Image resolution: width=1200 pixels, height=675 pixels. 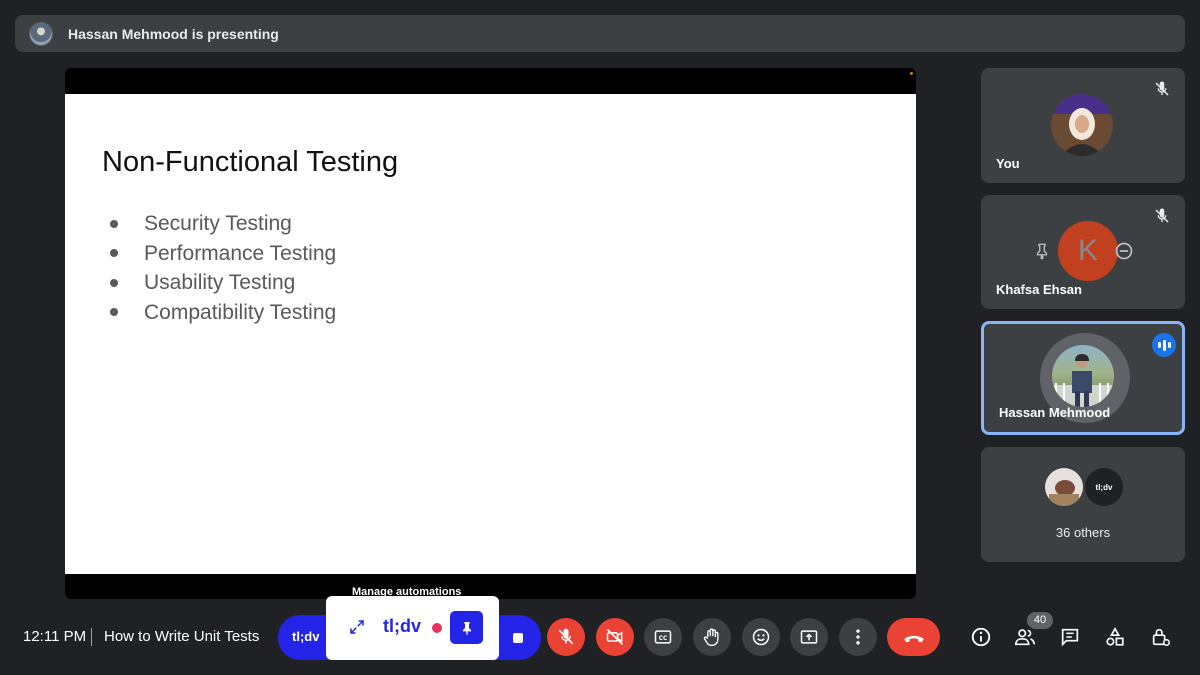 What do you see at coordinates (1040, 620) in the screenshot?
I see `participant-count-badge: 40` at bounding box center [1040, 620].